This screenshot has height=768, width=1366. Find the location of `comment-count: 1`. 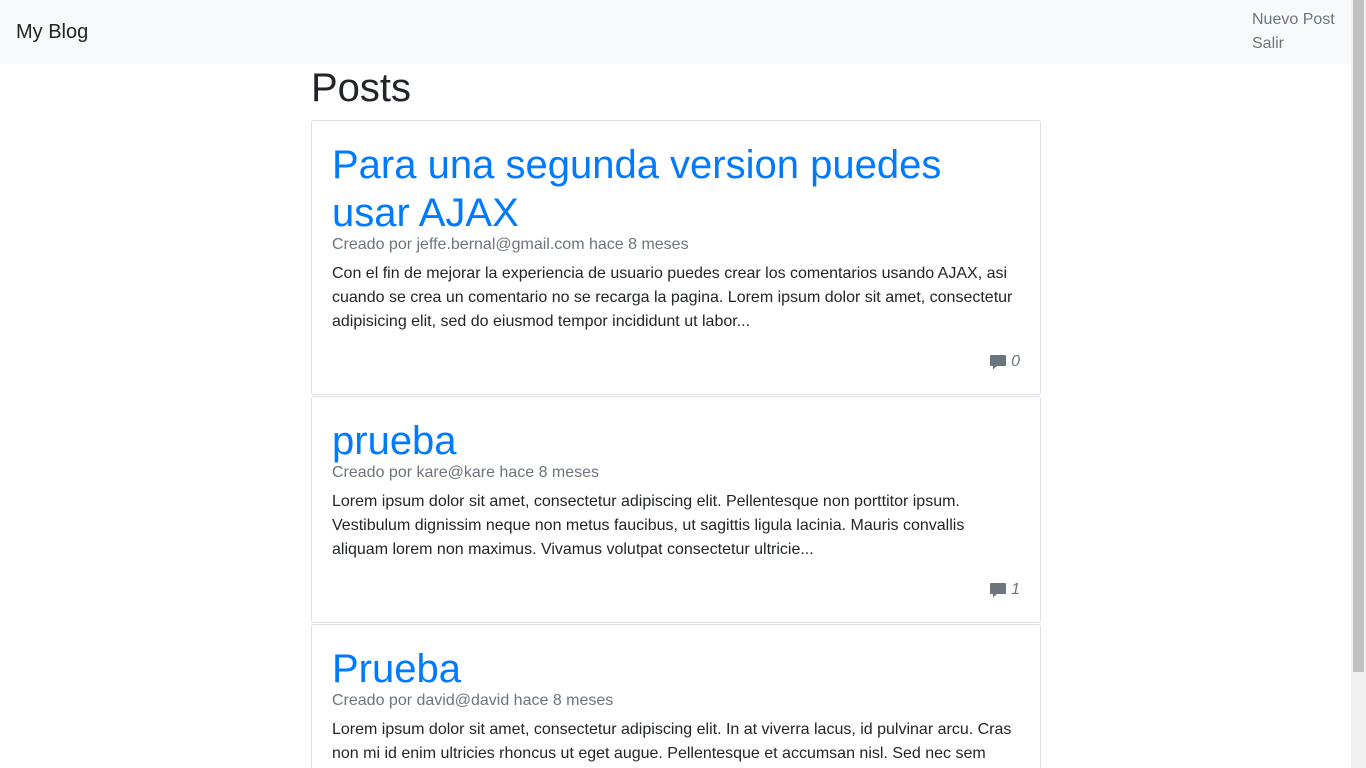

comment-count: 1 is located at coordinates (1015, 589).